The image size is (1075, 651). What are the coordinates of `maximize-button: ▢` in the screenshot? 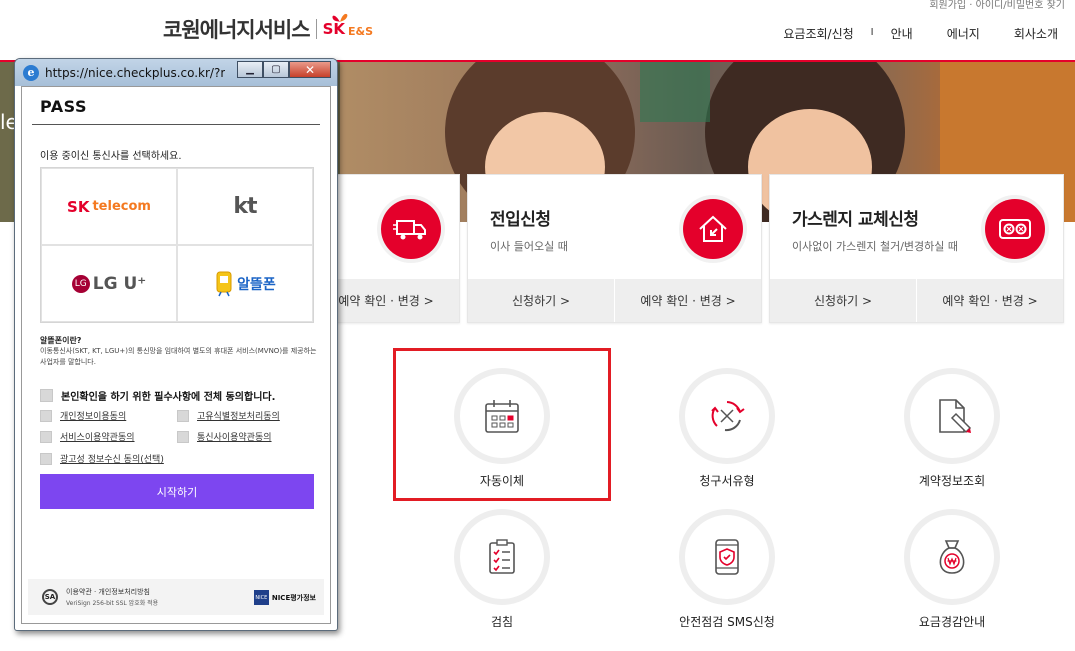 It's located at (276, 69).